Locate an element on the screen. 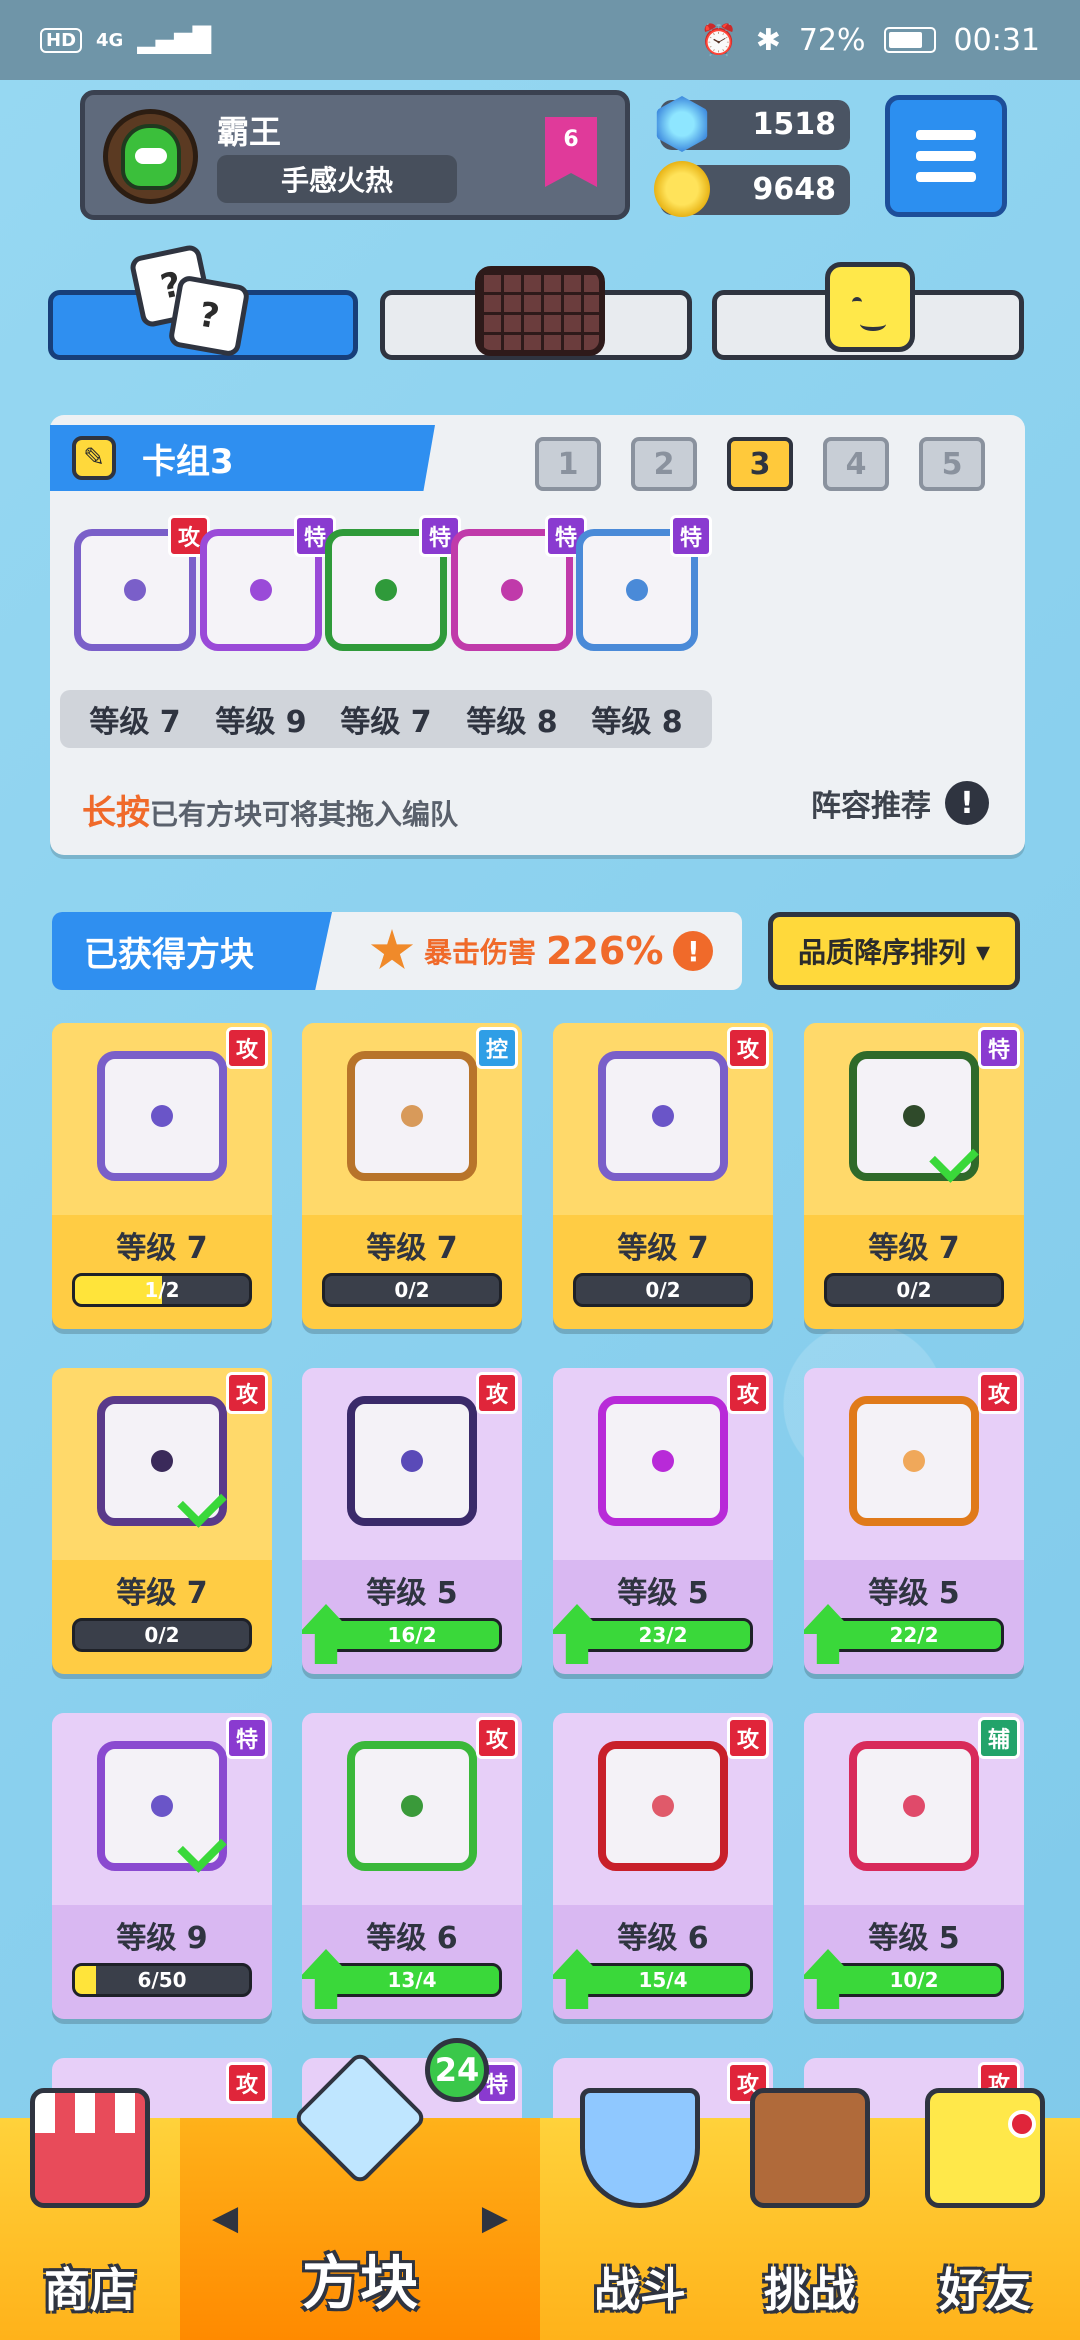 This screenshot has width=1080, height=2340. nav-label: 战斗 is located at coordinates (640, 2290).